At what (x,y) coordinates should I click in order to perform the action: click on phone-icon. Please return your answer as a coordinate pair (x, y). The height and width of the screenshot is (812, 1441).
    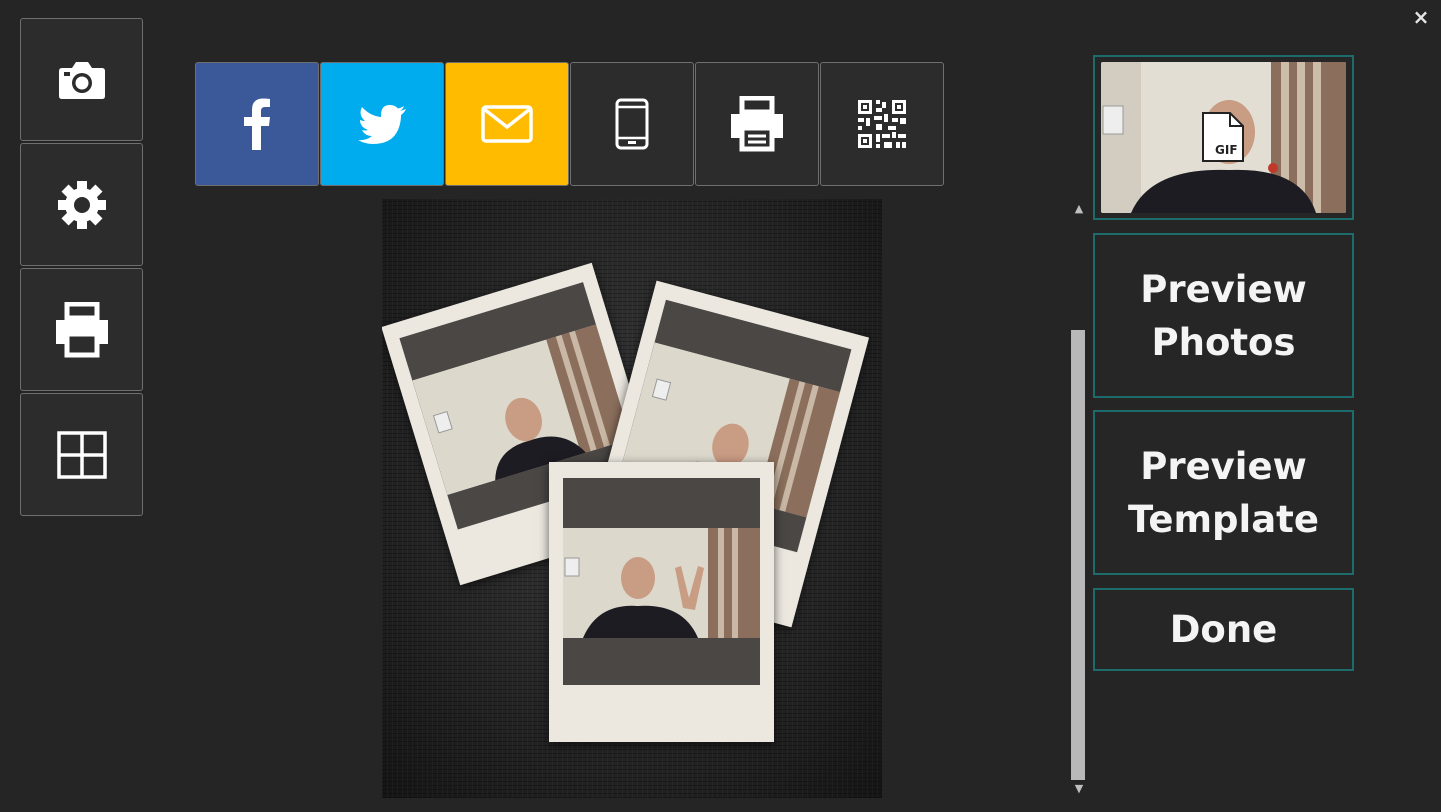
    Looking at the image, I should click on (632, 124).